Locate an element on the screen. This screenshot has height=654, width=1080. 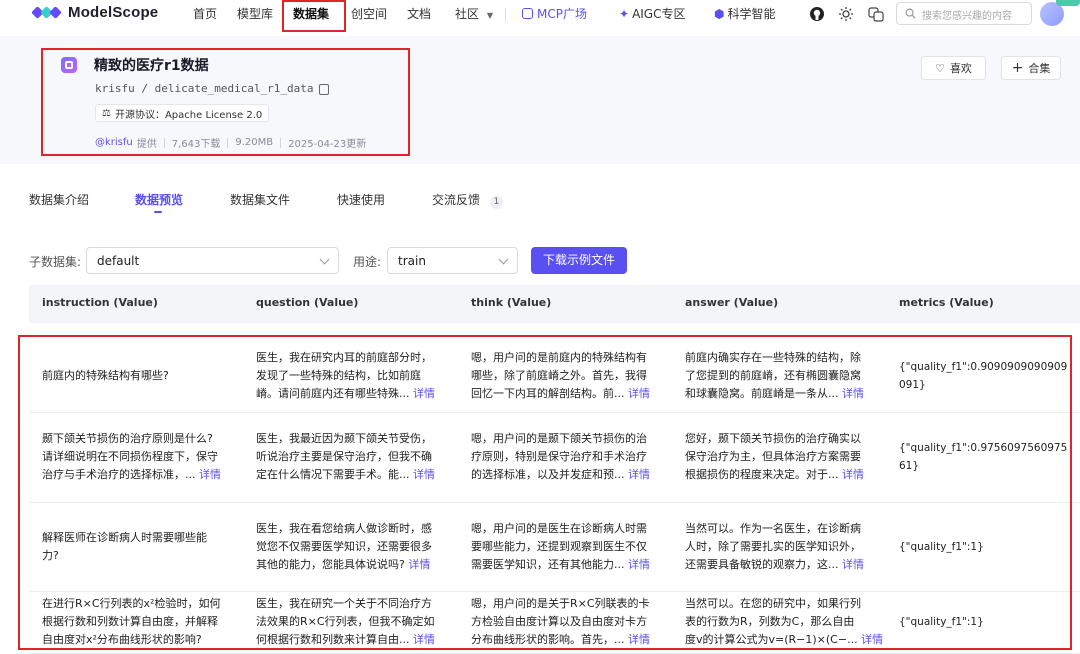
split-label: 用途: is located at coordinates (367, 262).